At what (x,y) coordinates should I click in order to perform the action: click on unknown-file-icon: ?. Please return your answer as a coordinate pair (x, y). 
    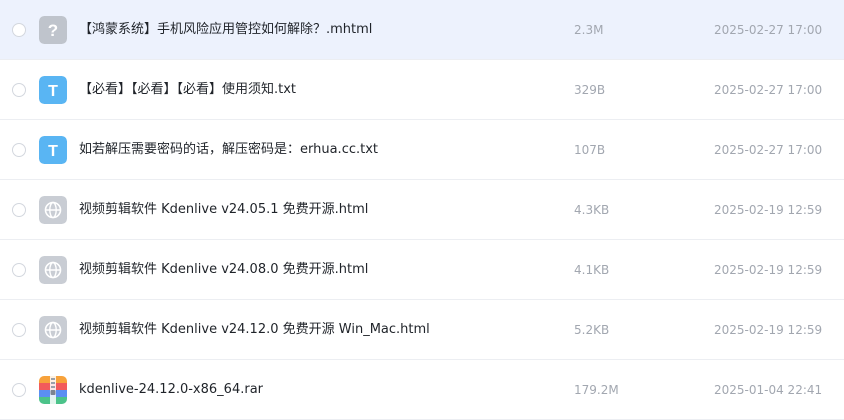
    Looking at the image, I should click on (53, 30).